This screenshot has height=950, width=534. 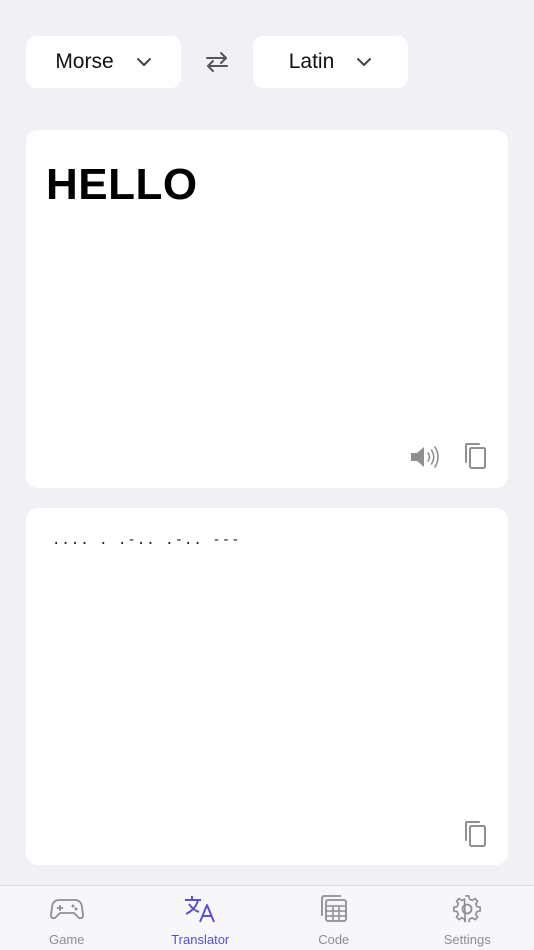 I want to click on gamepad-icon, so click(x=66, y=909).